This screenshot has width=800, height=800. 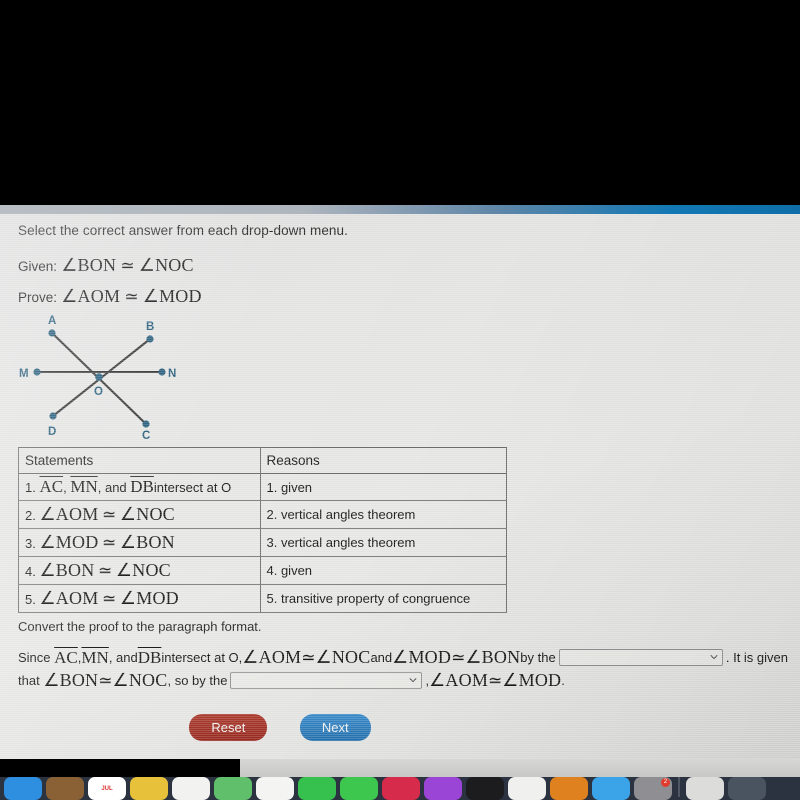 I want to click on calendar-icon: JUL, so click(x=107, y=788).